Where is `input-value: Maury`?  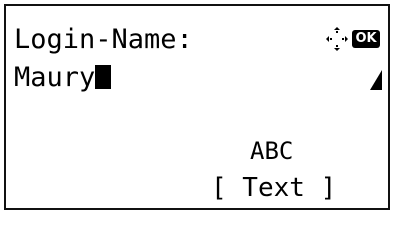 input-value: Maury is located at coordinates (55, 77).